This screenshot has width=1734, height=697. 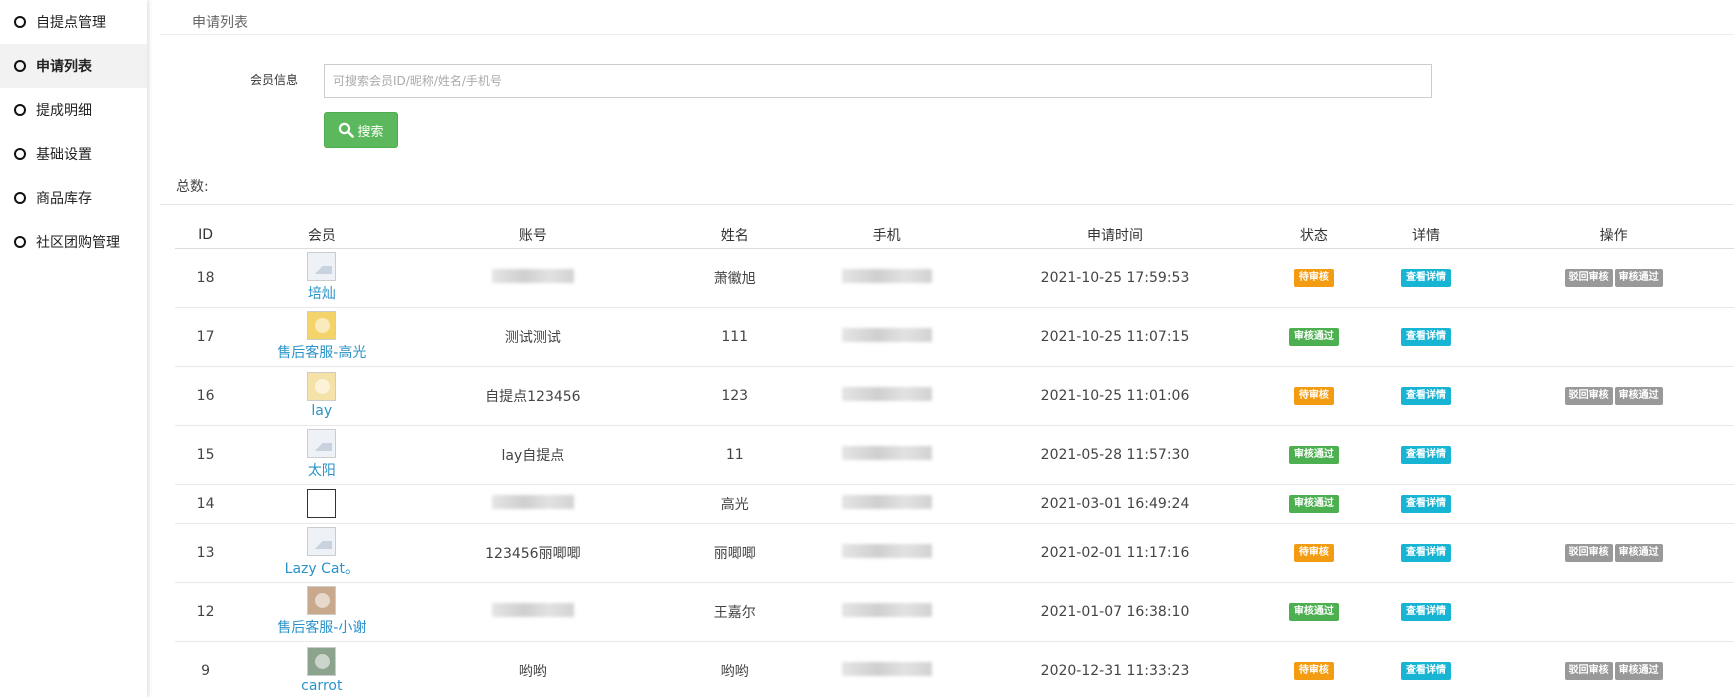 What do you see at coordinates (322, 278) in the screenshot?
I see `cell-member: 培灿` at bounding box center [322, 278].